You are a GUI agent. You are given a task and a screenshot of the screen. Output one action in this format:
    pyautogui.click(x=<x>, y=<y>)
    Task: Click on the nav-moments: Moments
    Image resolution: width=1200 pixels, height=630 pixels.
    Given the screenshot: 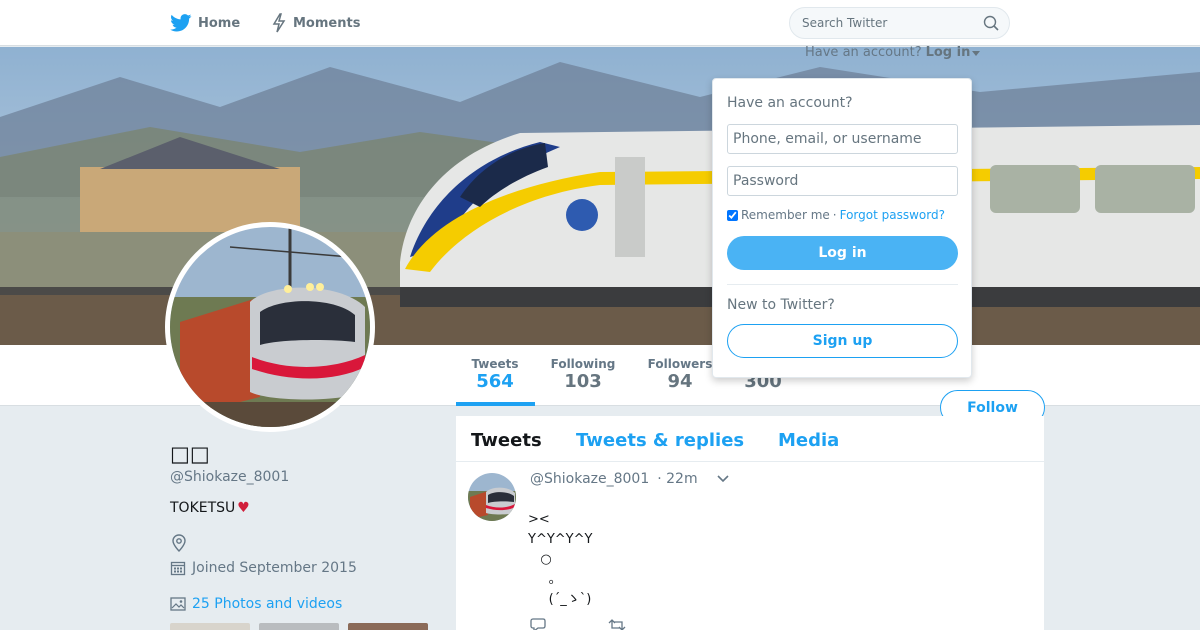 What is the action you would take?
    pyautogui.click(x=315, y=23)
    